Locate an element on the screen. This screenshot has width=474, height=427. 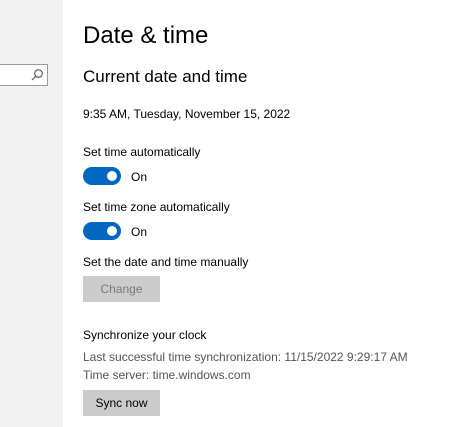
current-date-time-heading: Current date and time is located at coordinates (165, 76).